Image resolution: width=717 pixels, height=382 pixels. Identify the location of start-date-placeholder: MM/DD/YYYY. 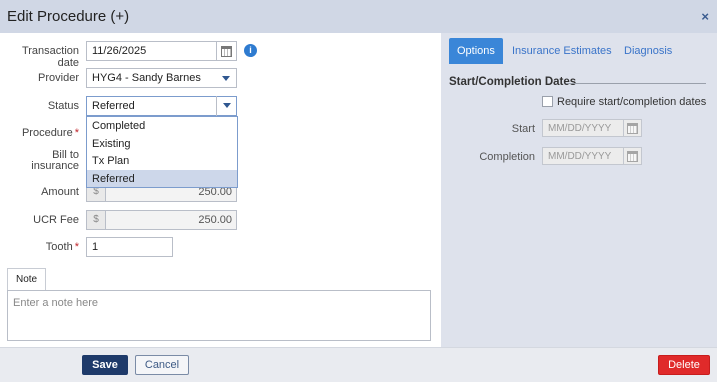
(580, 128).